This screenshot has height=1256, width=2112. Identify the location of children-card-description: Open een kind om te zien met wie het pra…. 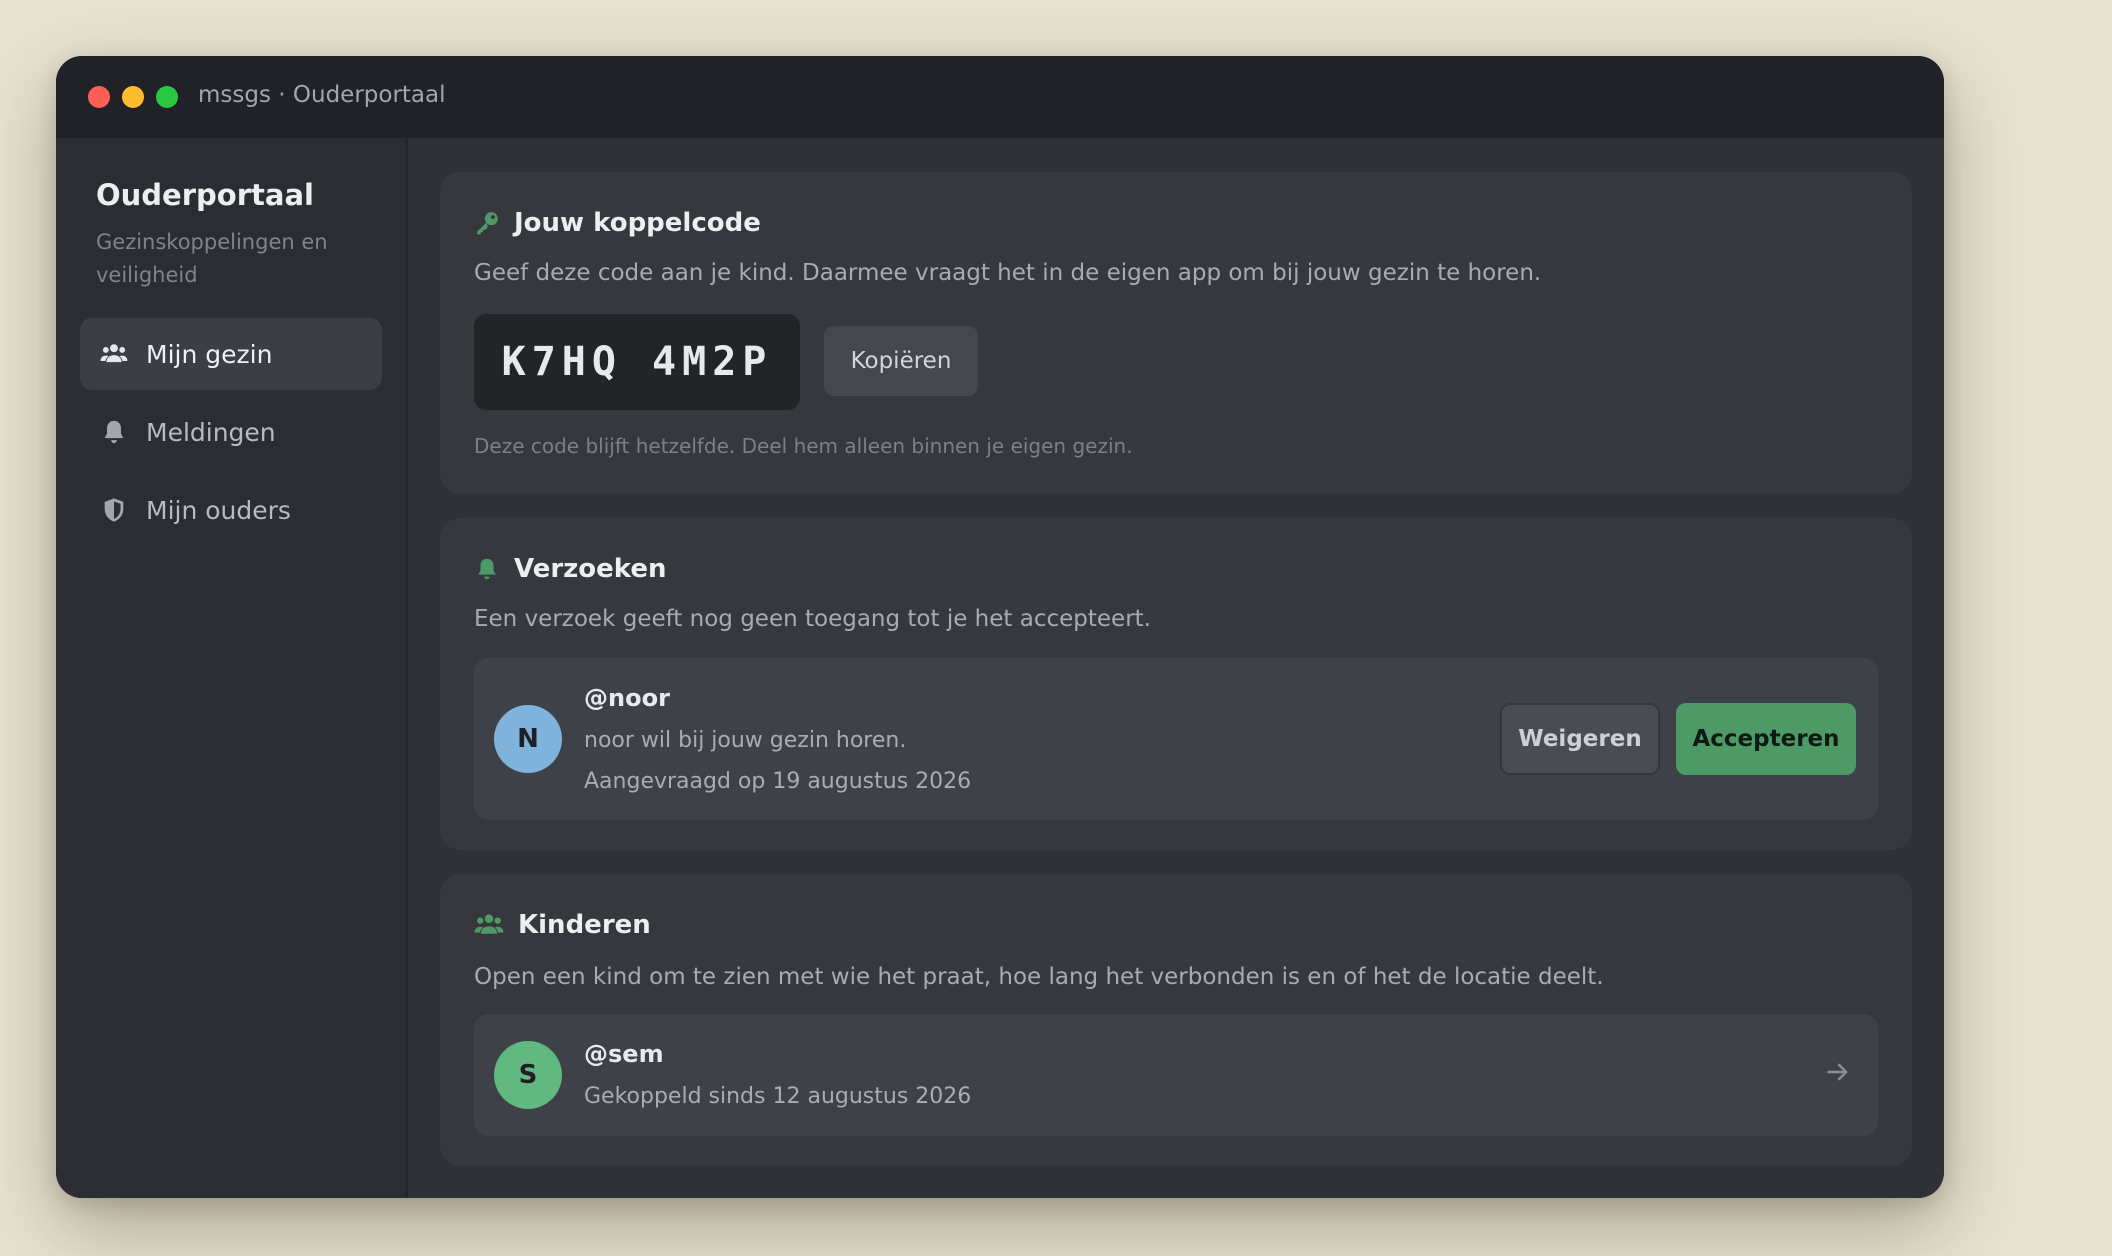
(1039, 977).